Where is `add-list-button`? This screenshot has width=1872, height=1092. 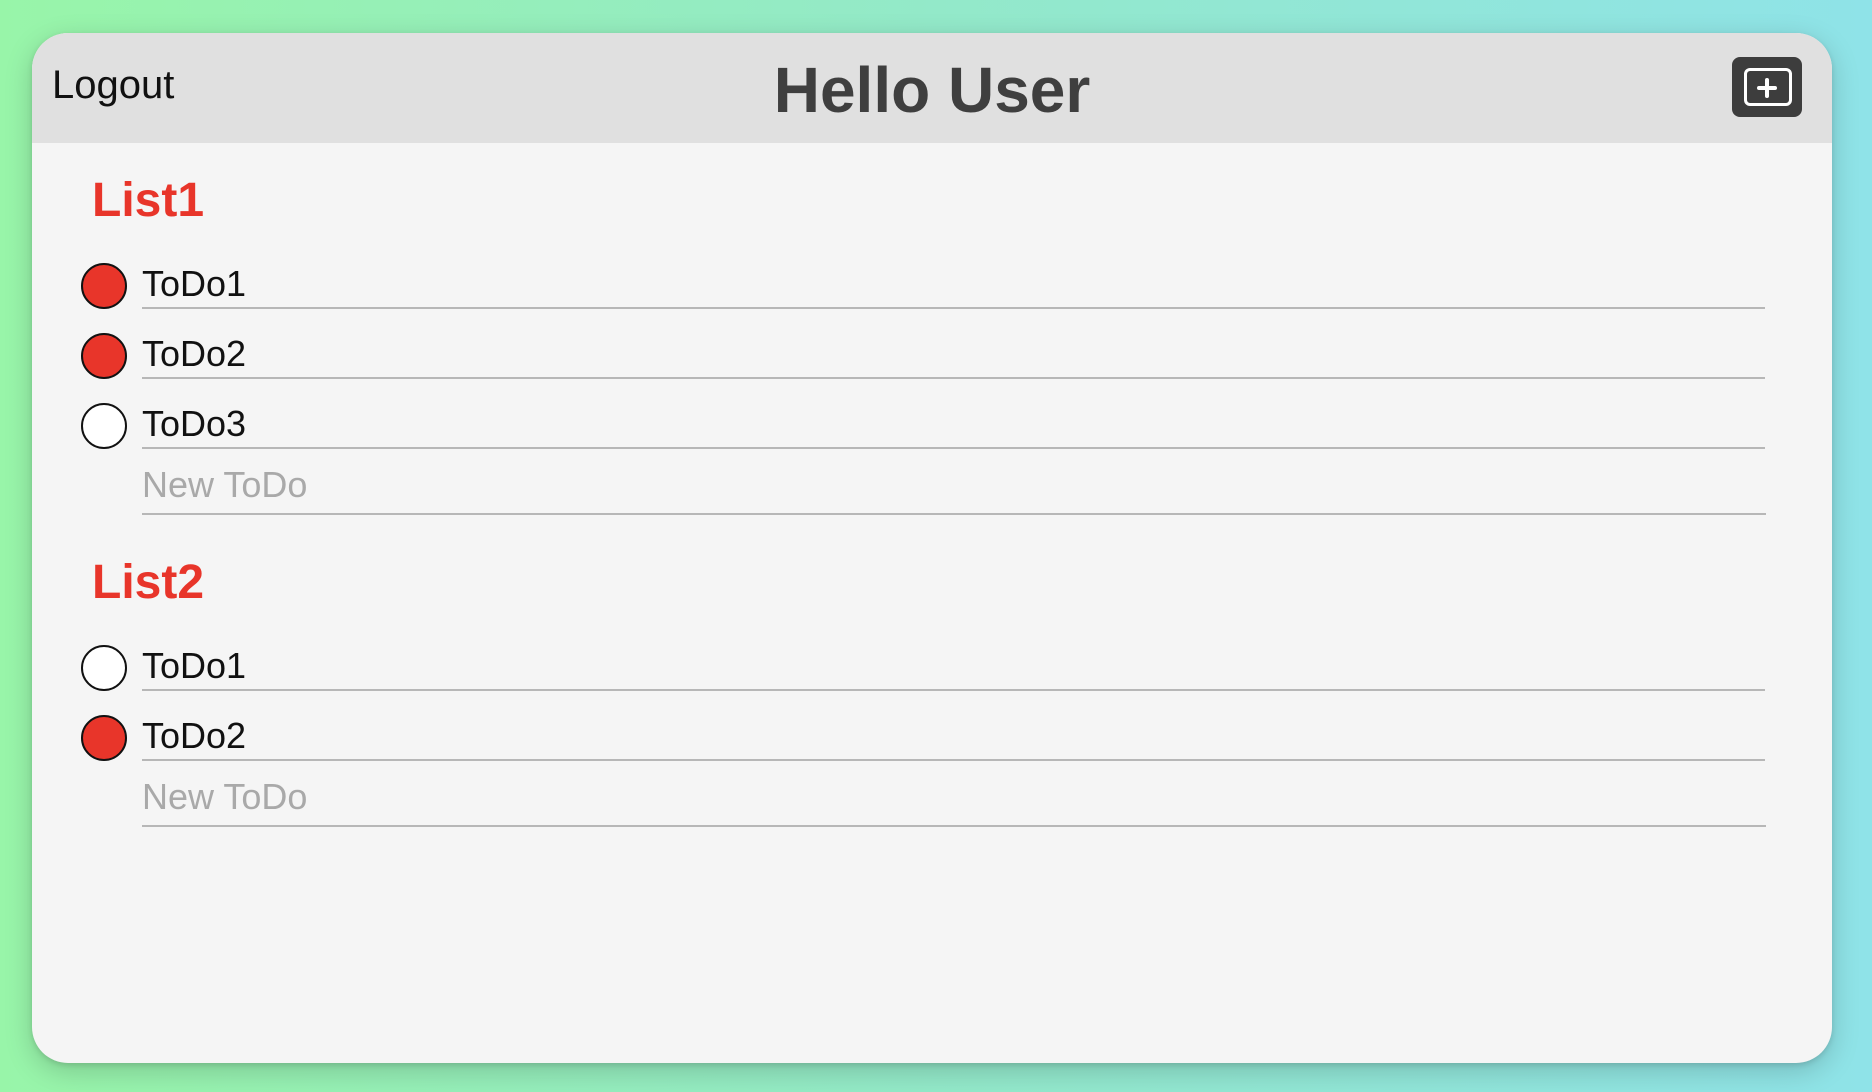 add-list-button is located at coordinates (1767, 87).